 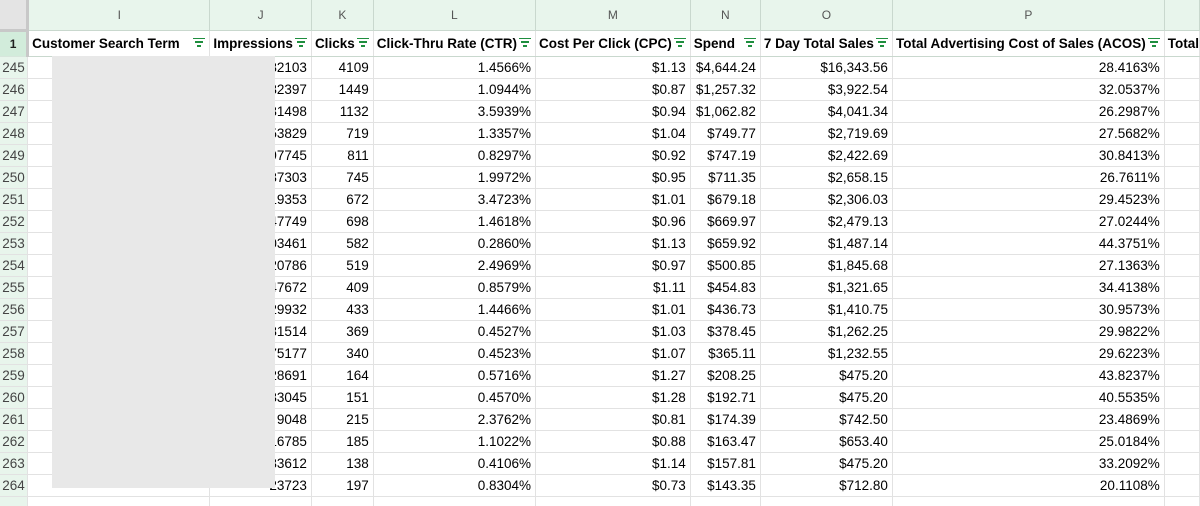 What do you see at coordinates (826, 309) in the screenshot?
I see `cell-sales: $1,410.75` at bounding box center [826, 309].